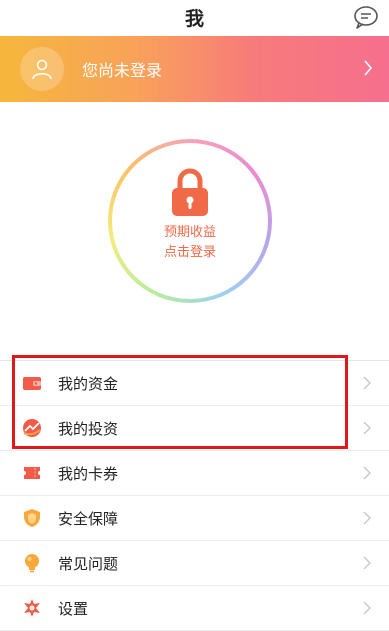  I want to click on menu-item-label: 我的投资, so click(88, 428).